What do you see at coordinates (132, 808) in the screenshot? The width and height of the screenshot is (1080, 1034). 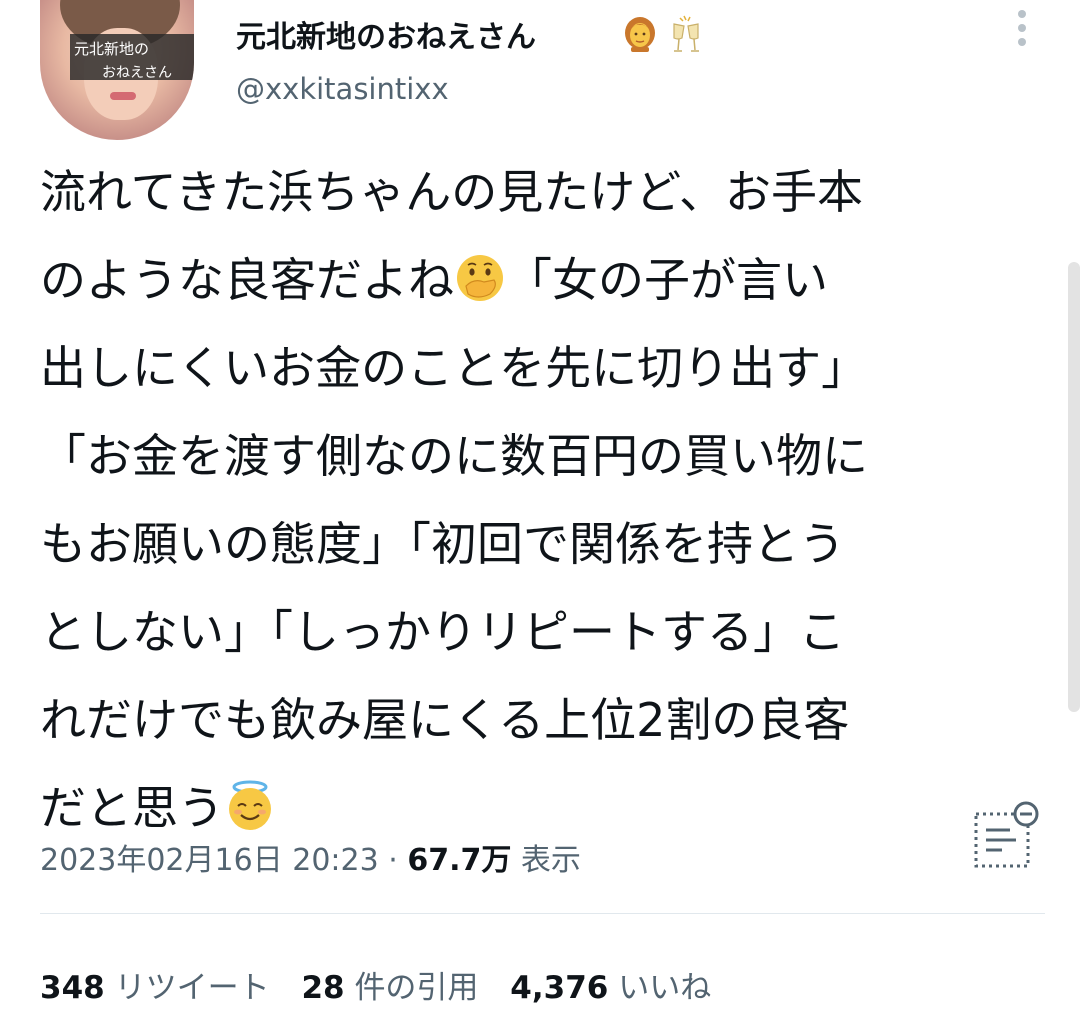 I see `tweet-line: だと思う` at bounding box center [132, 808].